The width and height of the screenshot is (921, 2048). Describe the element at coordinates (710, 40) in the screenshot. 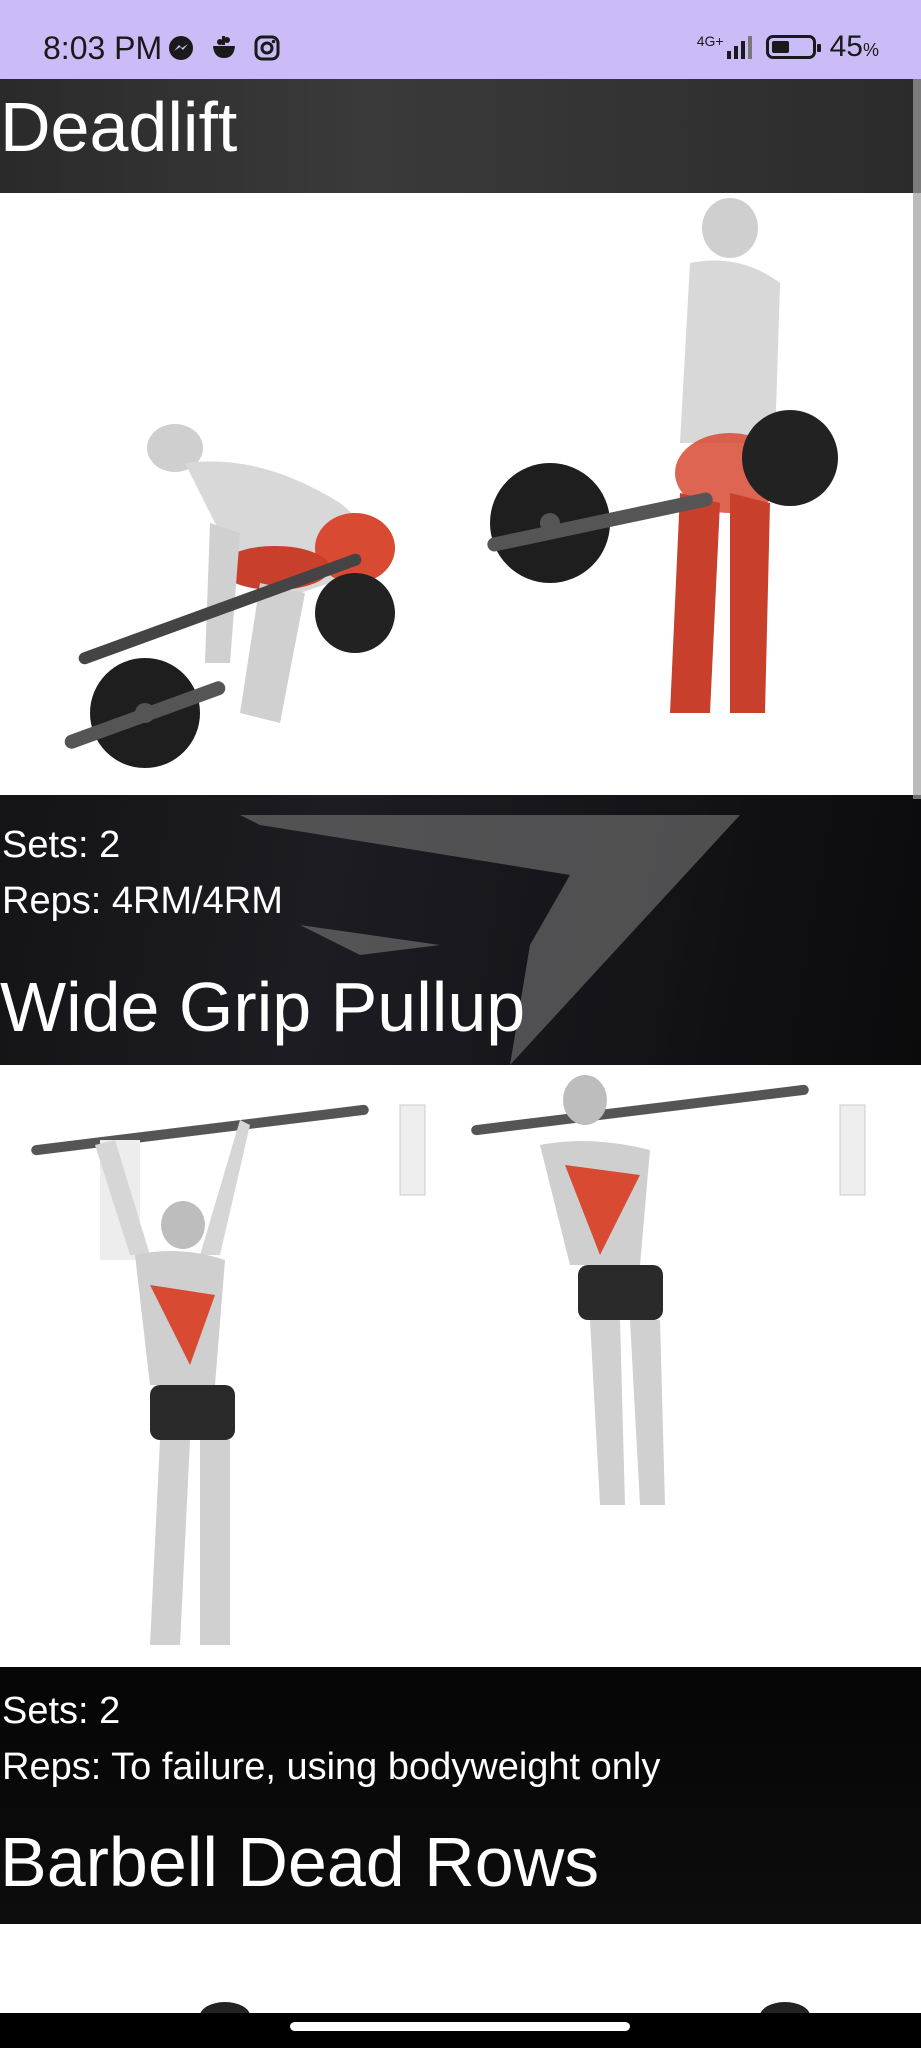

I see `network-type: 4G+` at that location.